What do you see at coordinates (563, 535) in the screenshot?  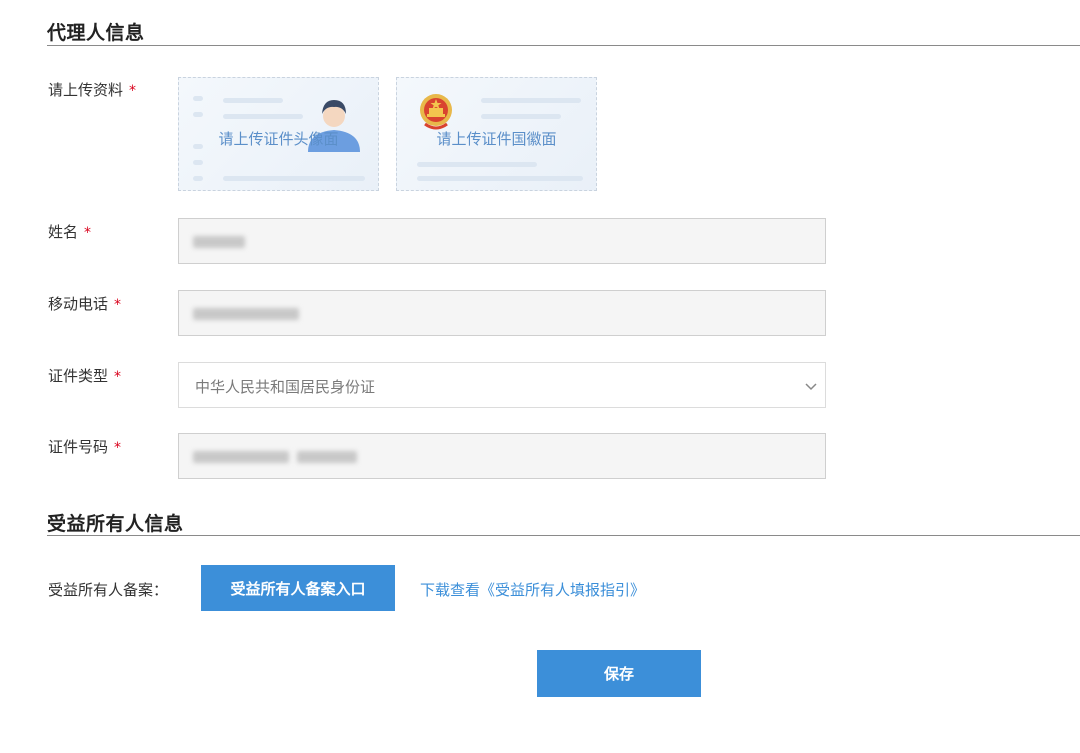 I see `beneficiary-section-divider` at bounding box center [563, 535].